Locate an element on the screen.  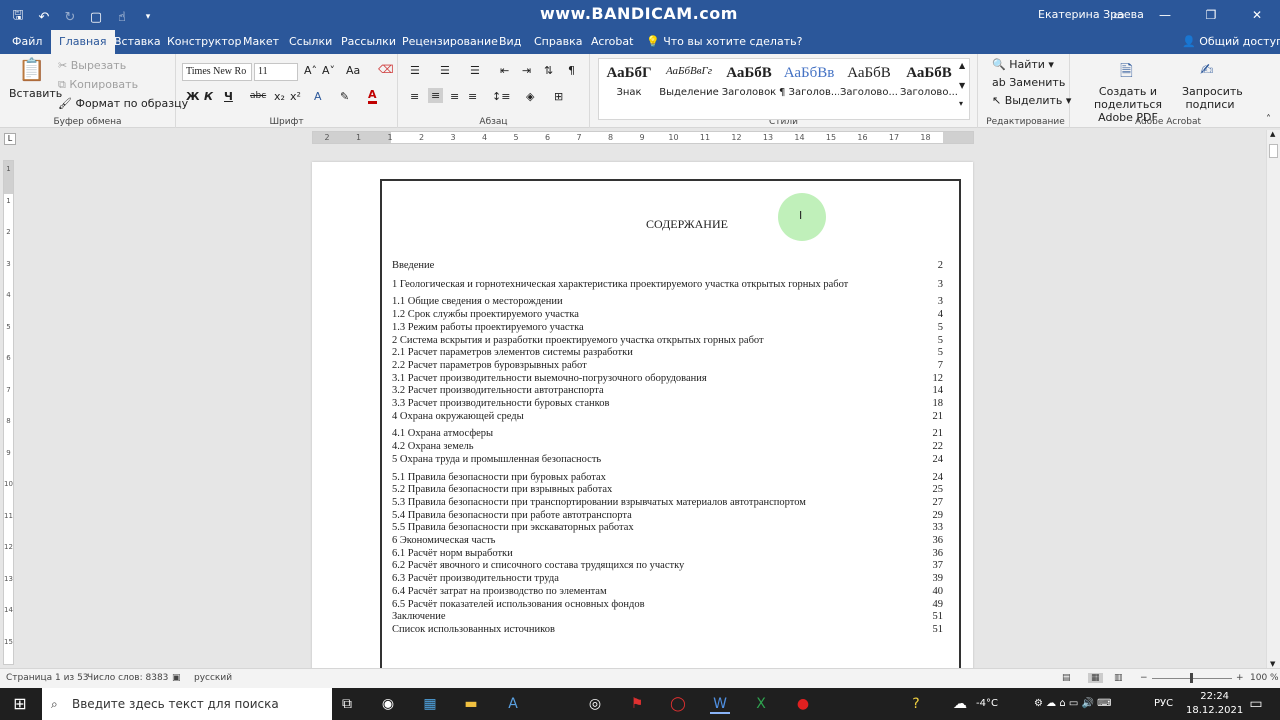
style-item-emphasis: АаБбВвГг Выделение is located at coordinates (689, 82).